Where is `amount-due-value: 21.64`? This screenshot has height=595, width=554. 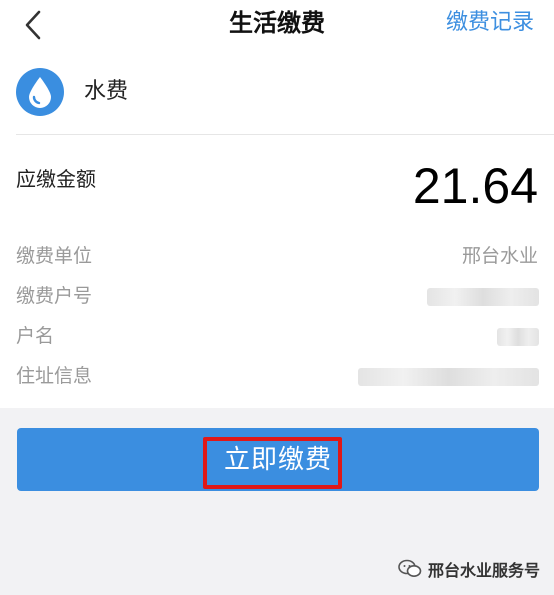 amount-due-value: 21.64 is located at coordinates (475, 186).